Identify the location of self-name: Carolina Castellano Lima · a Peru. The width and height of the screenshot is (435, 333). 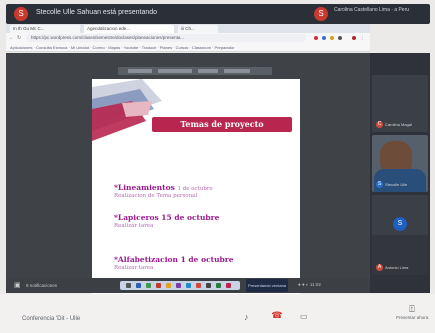
(372, 10).